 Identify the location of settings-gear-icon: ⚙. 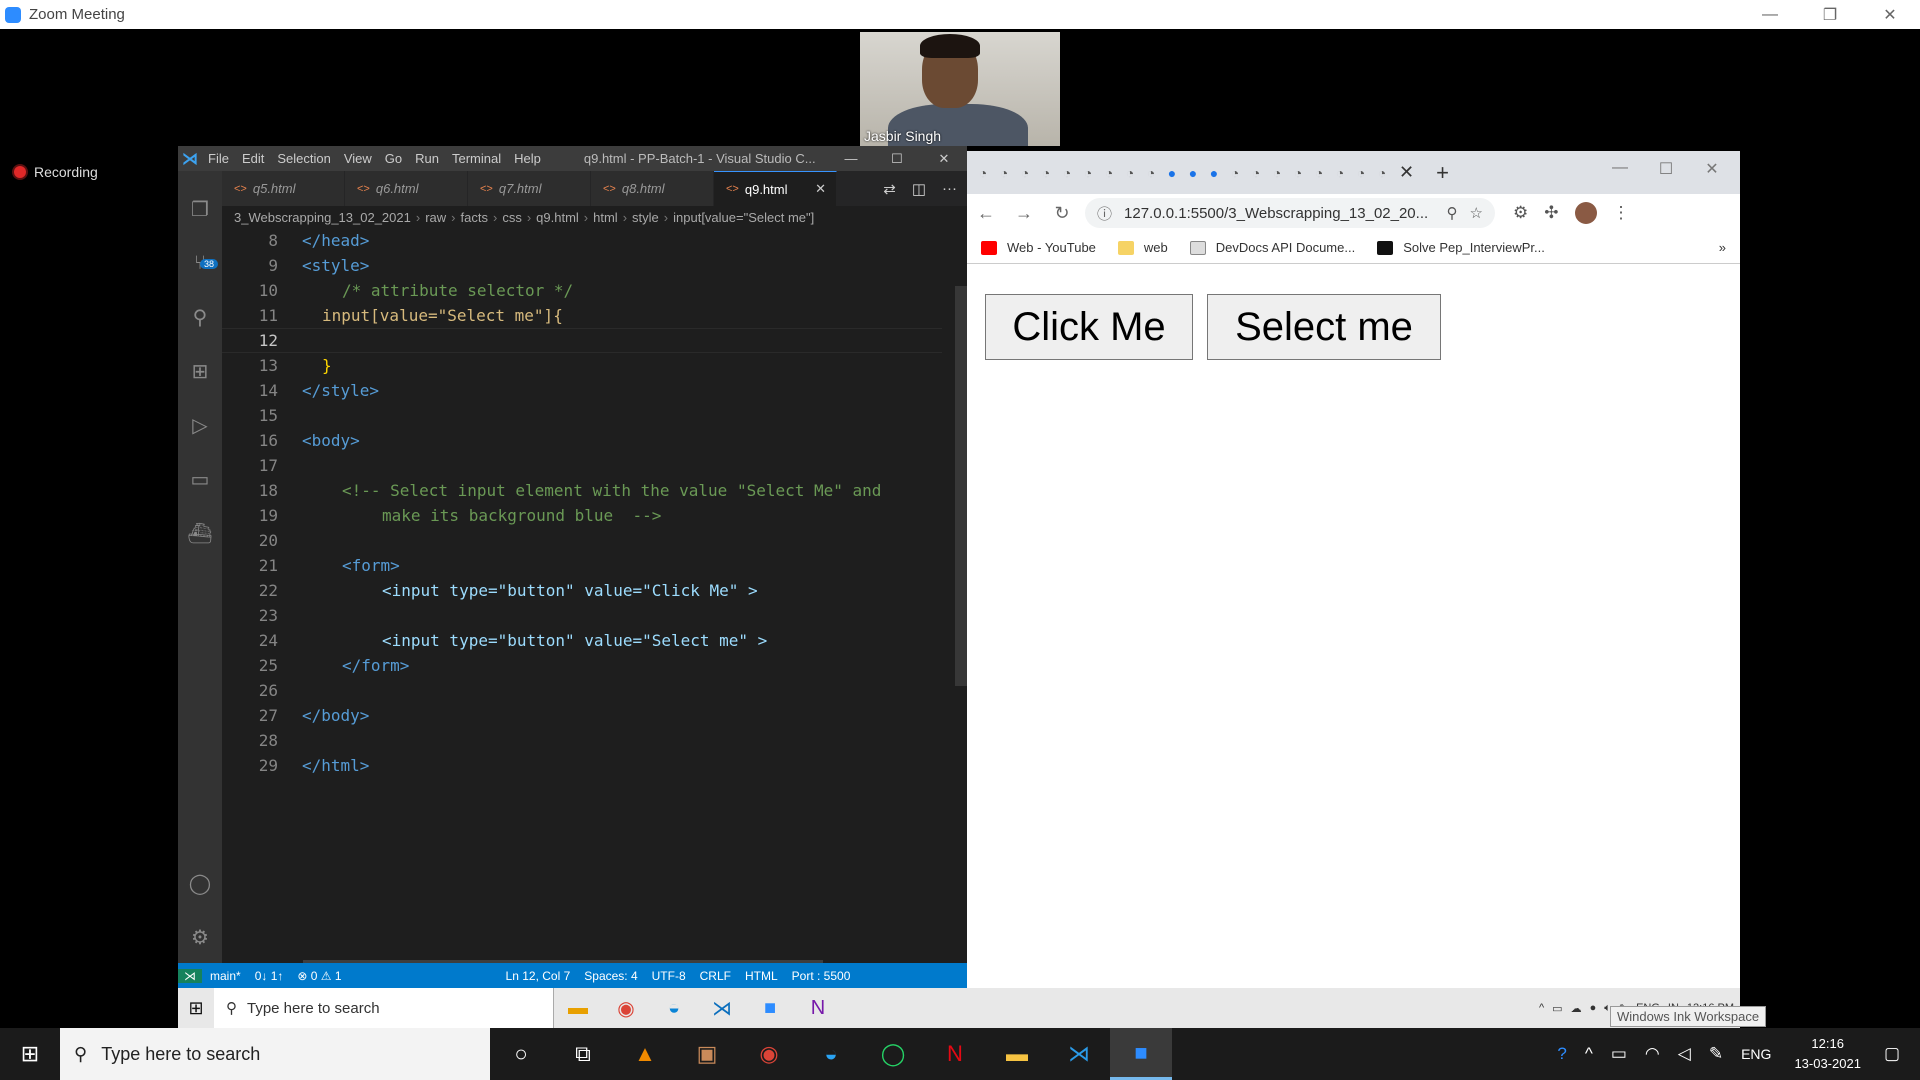
(200, 937).